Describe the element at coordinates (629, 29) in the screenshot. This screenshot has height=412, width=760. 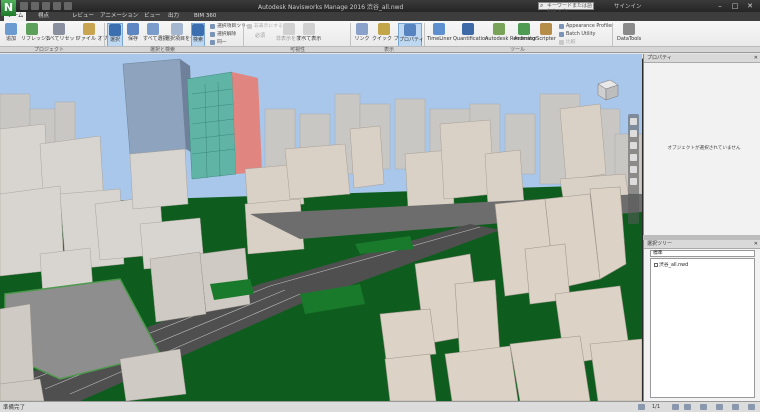
I see `datatools-icon` at that location.